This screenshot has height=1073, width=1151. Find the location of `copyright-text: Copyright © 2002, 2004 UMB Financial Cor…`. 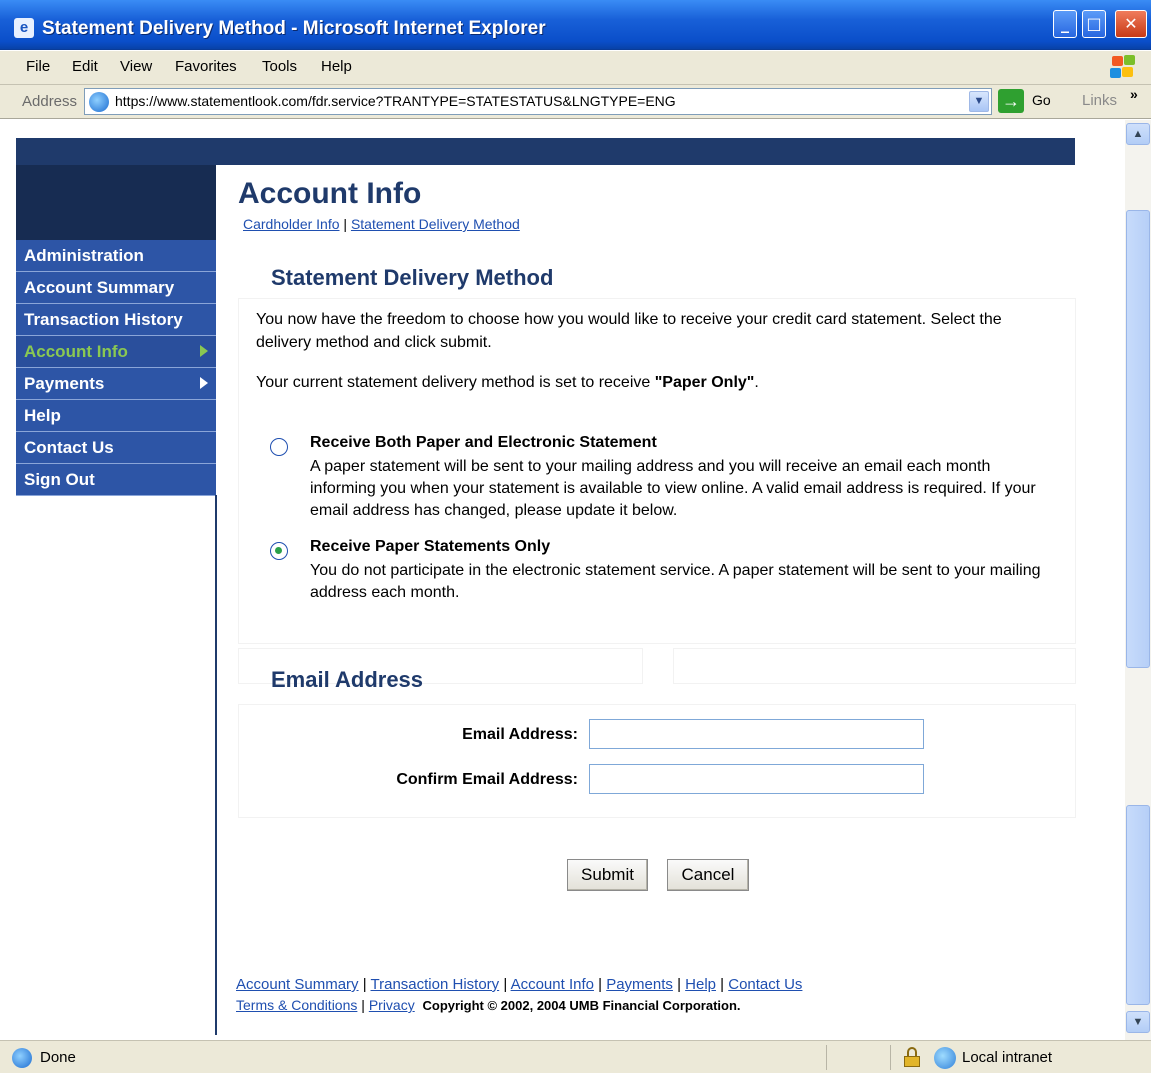

copyright-text: Copyright © 2002, 2004 UMB Financial Cor… is located at coordinates (581, 1005).